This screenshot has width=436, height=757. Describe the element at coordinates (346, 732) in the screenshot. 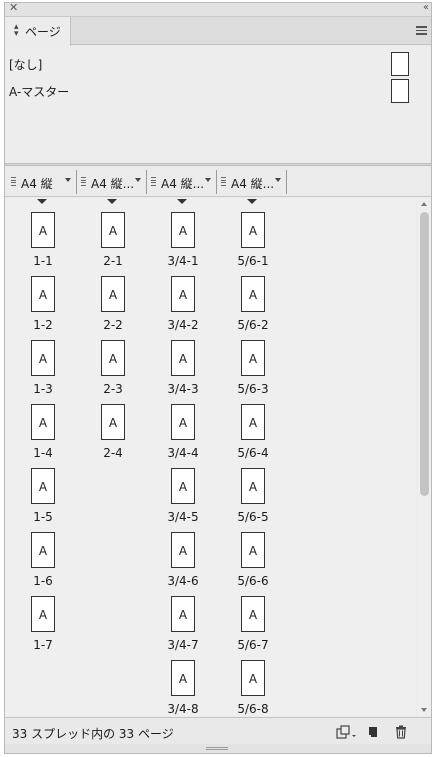

I see `edit-page-size-icon` at that location.